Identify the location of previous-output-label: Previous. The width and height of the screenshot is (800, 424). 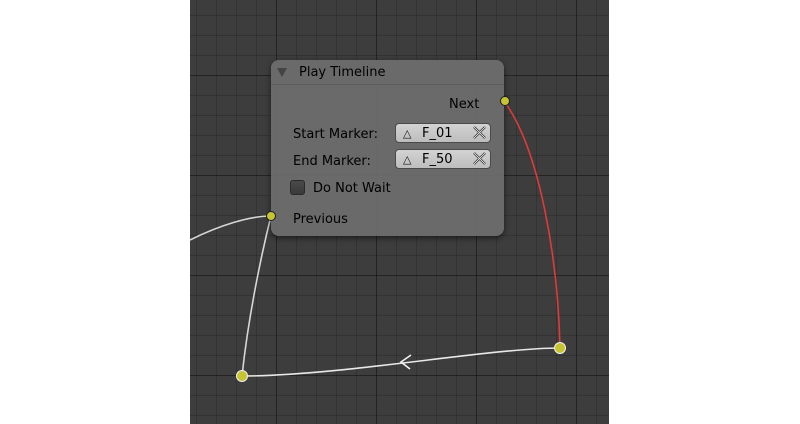
(320, 219).